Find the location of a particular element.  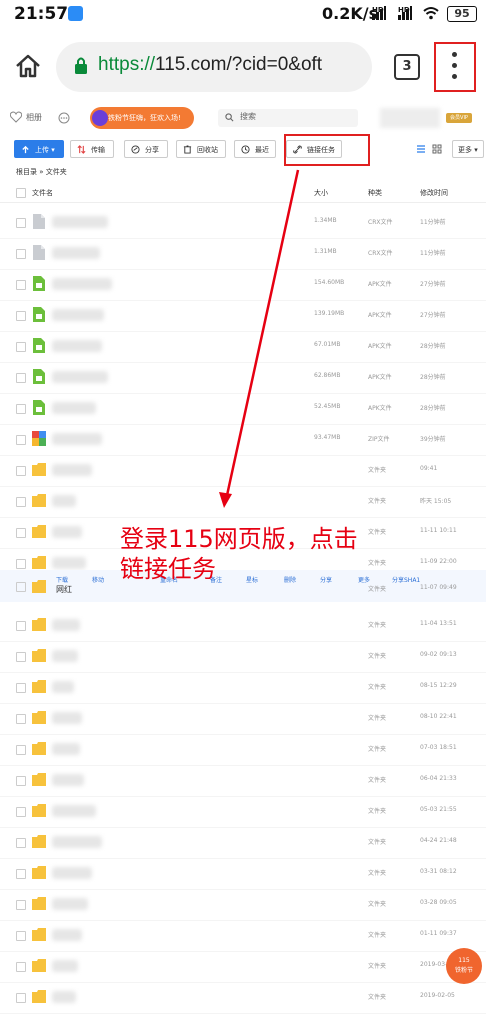

home-icon is located at coordinates (28, 66).